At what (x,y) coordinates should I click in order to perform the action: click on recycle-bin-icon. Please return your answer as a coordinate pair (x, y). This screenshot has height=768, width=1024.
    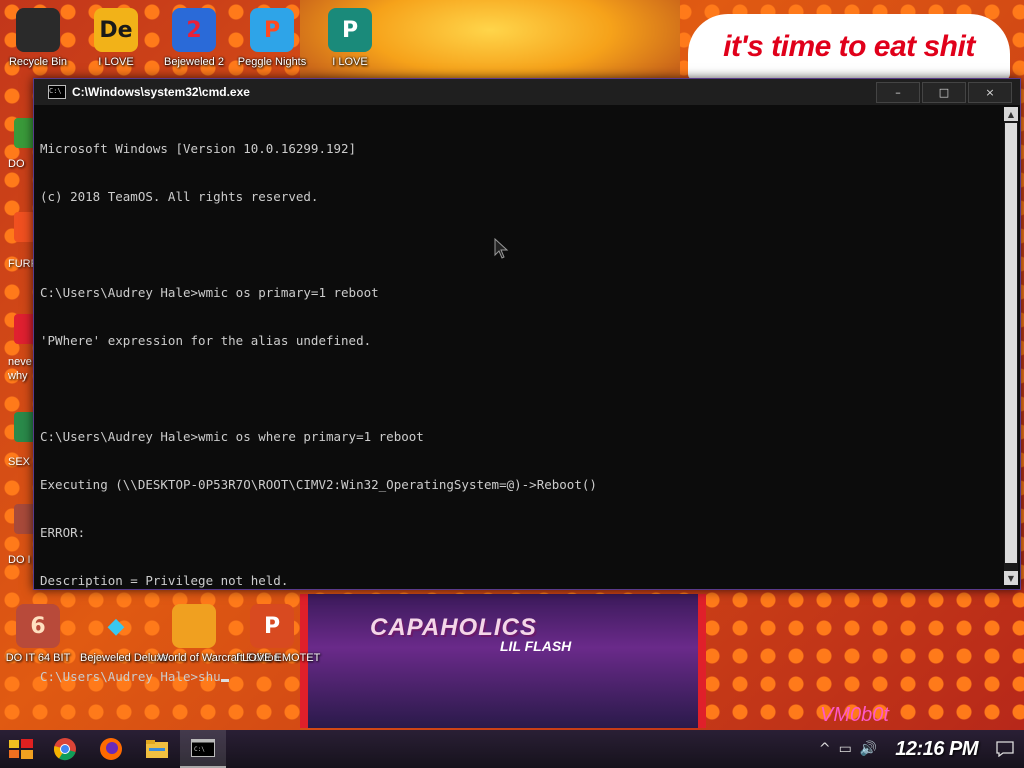
    Looking at the image, I should click on (38, 30).